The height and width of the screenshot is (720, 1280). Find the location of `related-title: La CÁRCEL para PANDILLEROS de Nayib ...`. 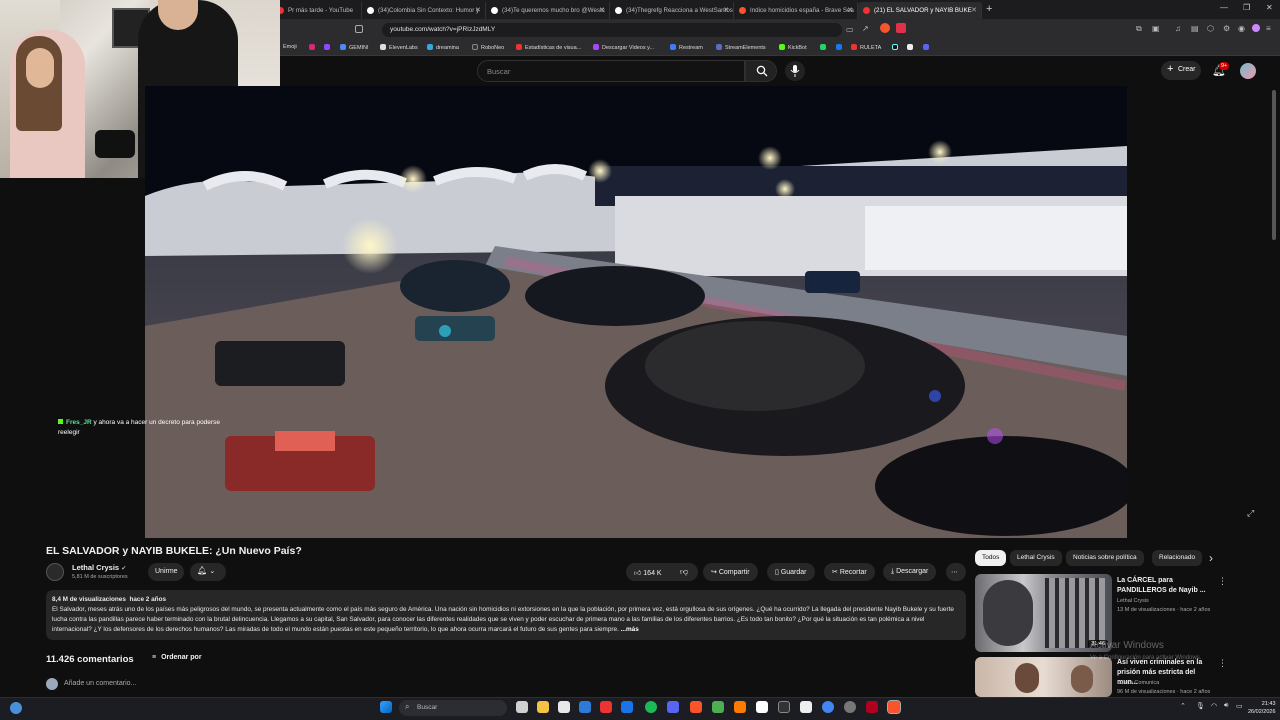

related-title: La CÁRCEL para PANDILLEROS de Nayib ... is located at coordinates (1166, 586).